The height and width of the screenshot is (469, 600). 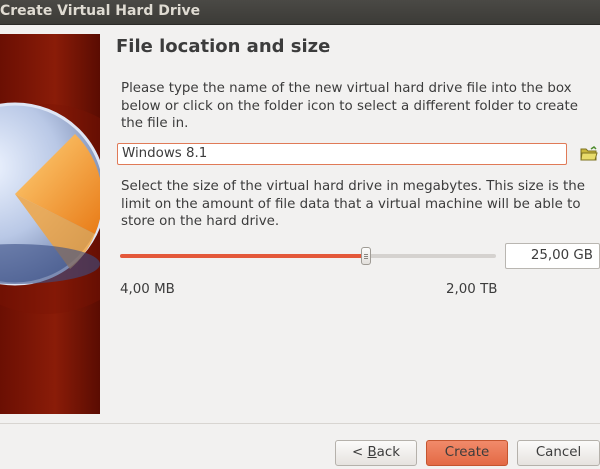 What do you see at coordinates (589, 154) in the screenshot?
I see `folder-open-icon` at bounding box center [589, 154].